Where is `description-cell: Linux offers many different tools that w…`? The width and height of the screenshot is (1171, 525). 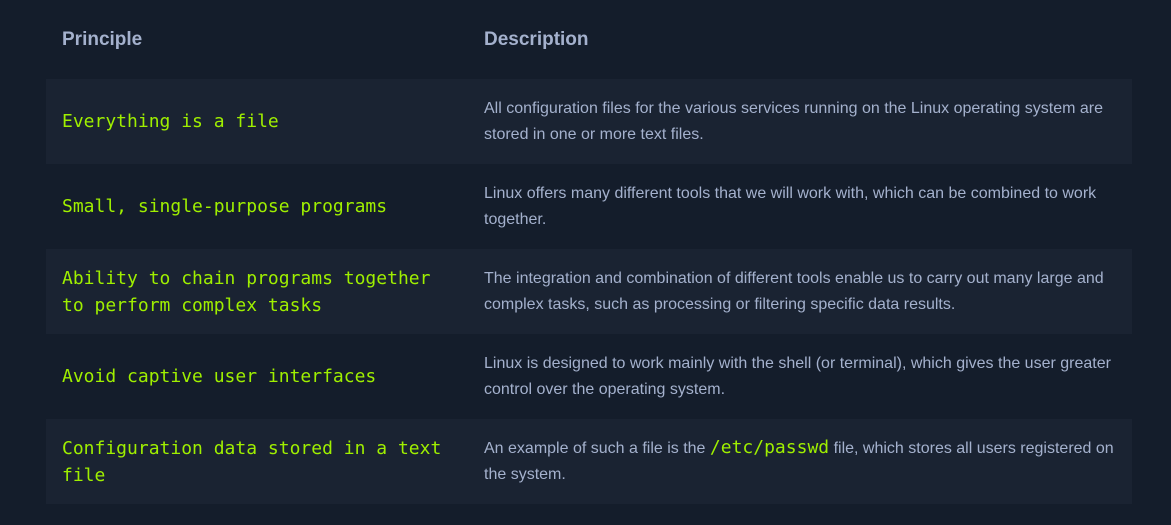
description-cell: Linux offers many different tools that w… is located at coordinates (790, 206).